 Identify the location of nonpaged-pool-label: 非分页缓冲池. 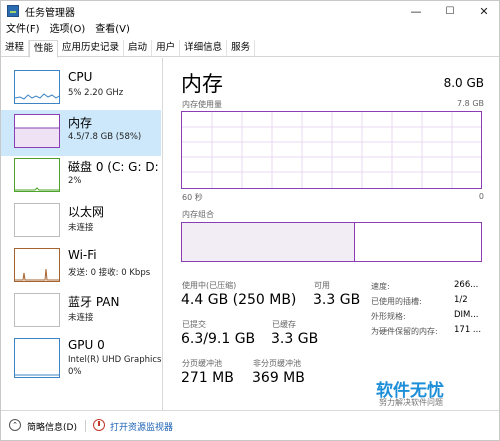
(277, 363).